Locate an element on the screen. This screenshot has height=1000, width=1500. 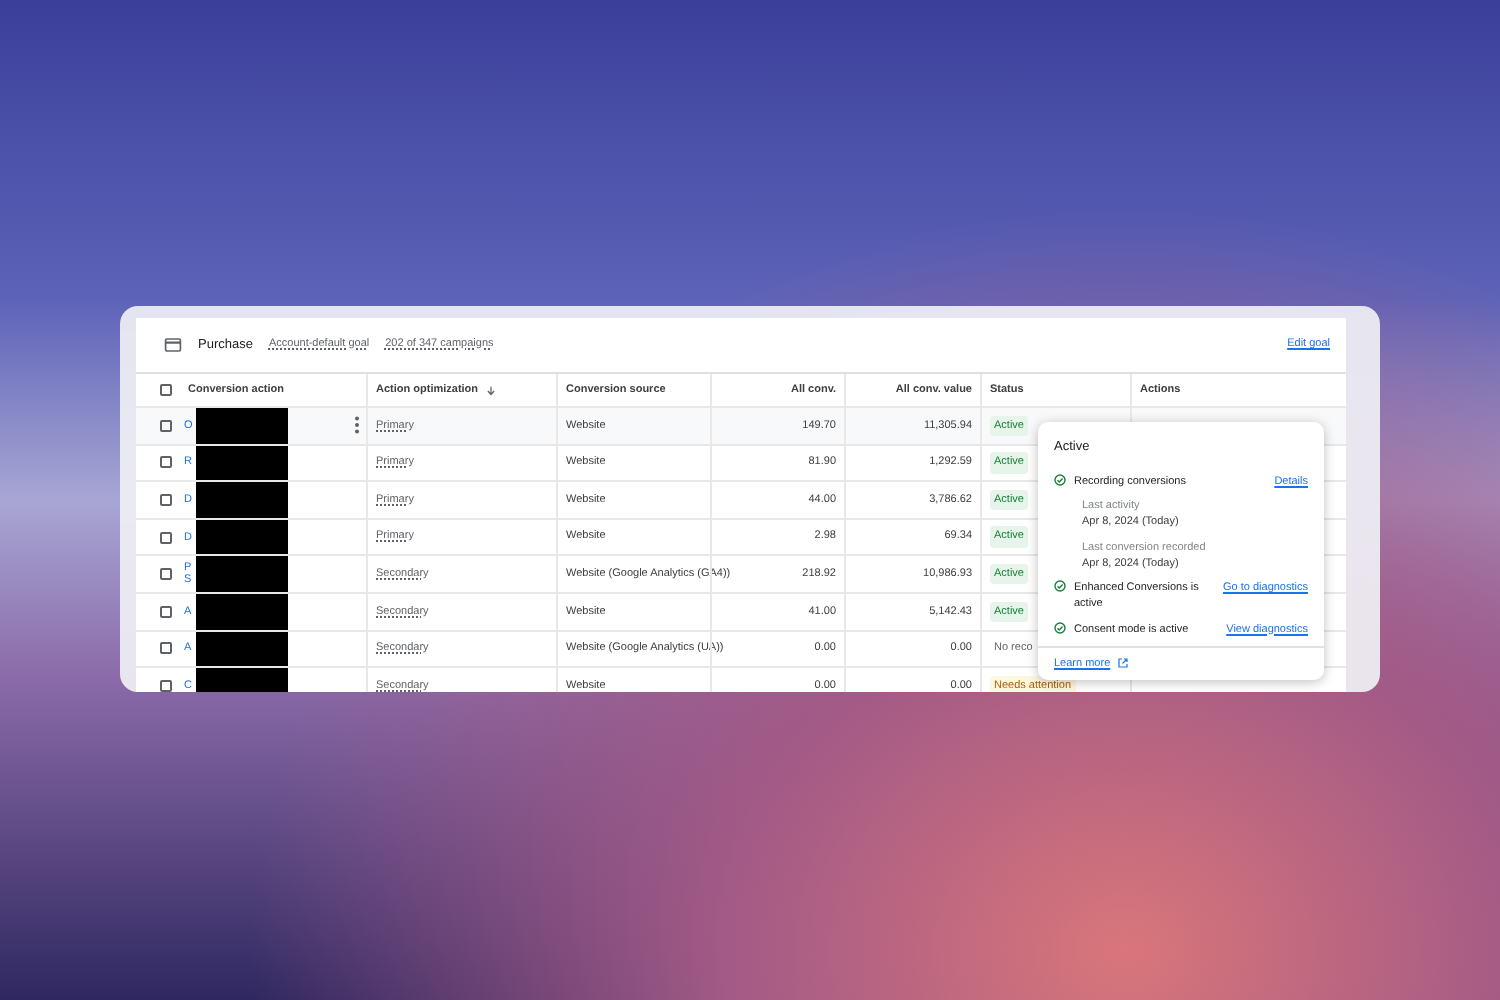
more-options-icon is located at coordinates (357, 425).